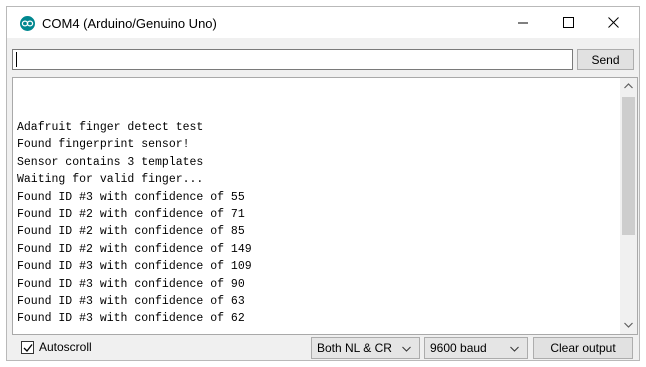 The width and height of the screenshot is (646, 367). What do you see at coordinates (628, 166) in the screenshot?
I see `scroll-thumb` at bounding box center [628, 166].